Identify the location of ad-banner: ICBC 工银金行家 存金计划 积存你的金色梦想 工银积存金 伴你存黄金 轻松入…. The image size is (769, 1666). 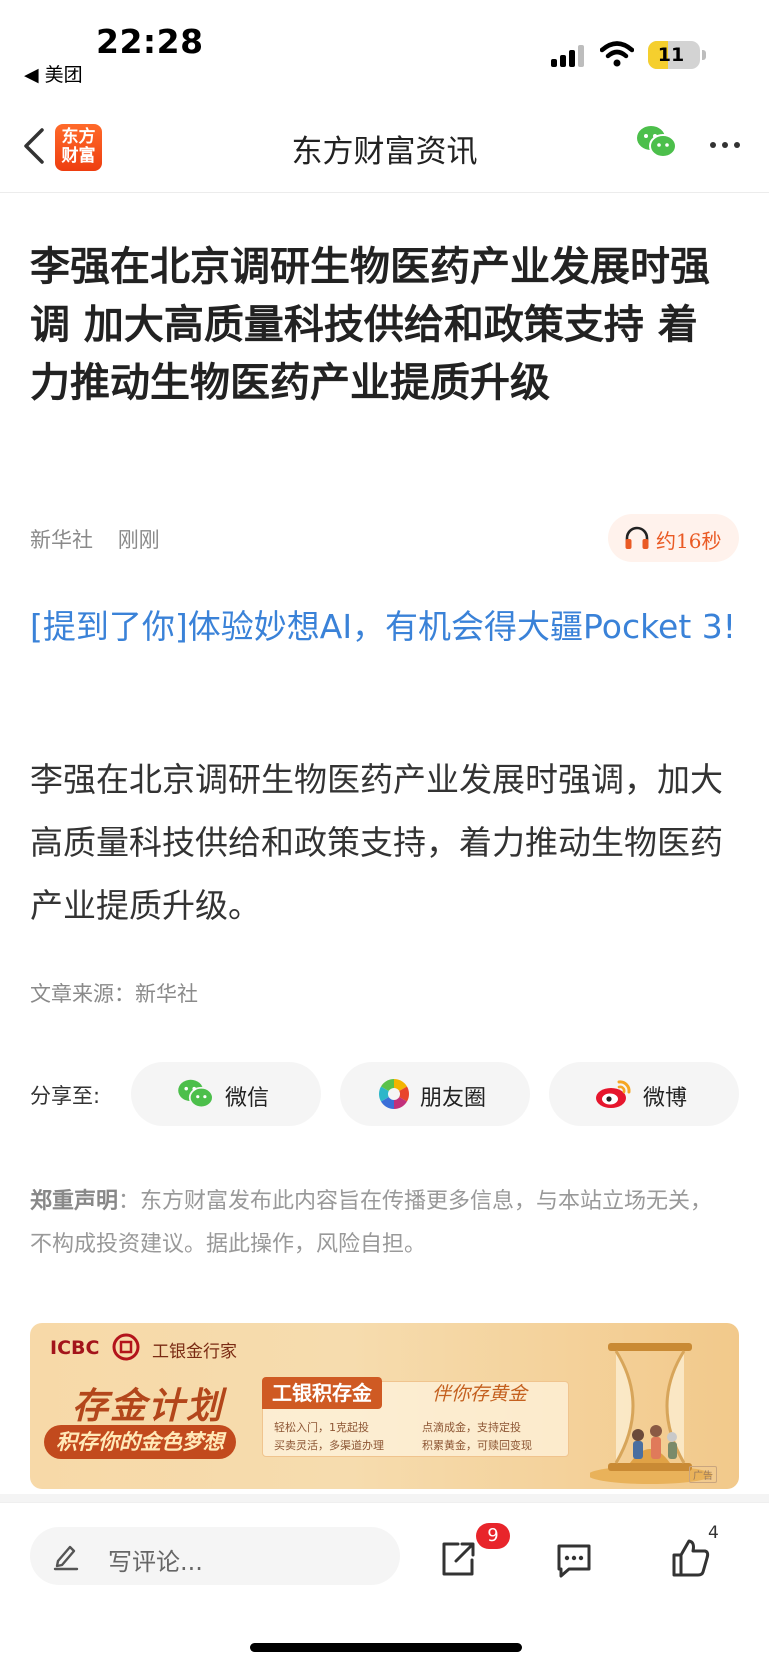
(384, 1406).